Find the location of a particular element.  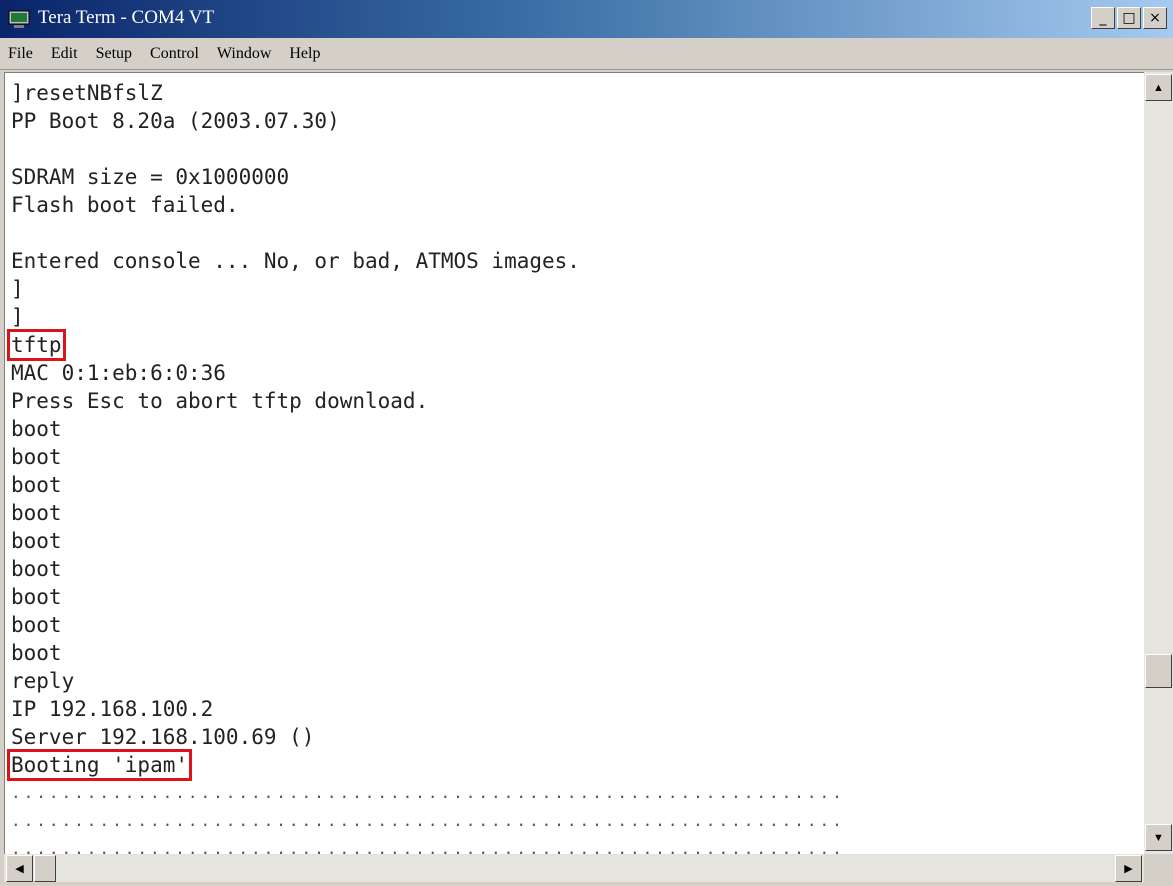

terminal-line-booting: Booting 'ipam' is located at coordinates (425, 765).